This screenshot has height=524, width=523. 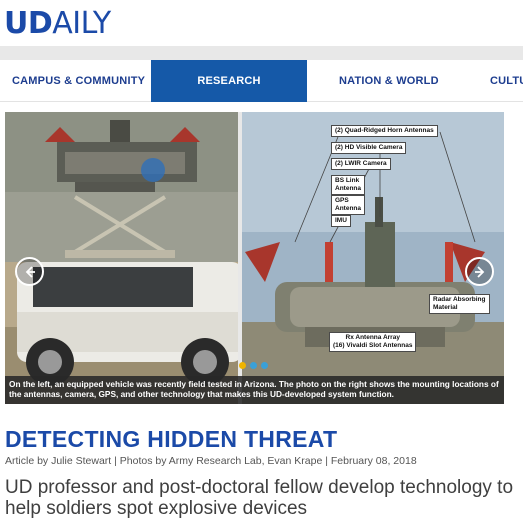 I want to click on label-radar-absorbing: Radar Absorbing Material, so click(x=459, y=304).